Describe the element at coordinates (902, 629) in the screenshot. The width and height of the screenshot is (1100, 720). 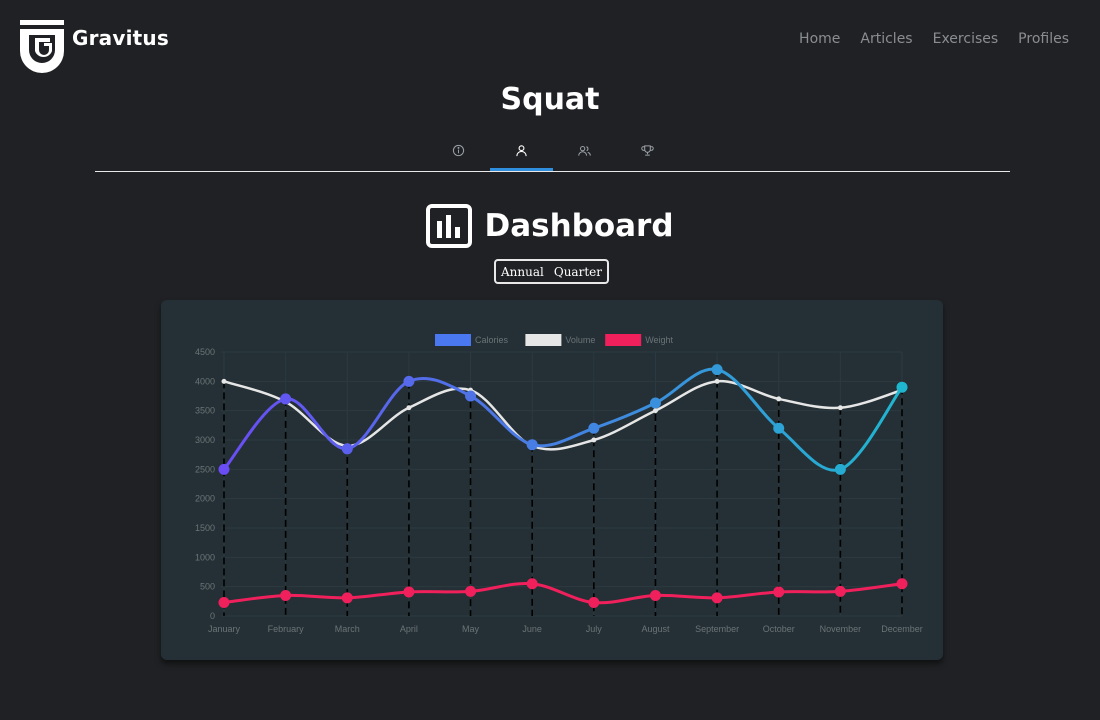
I see `x-tick-label: December` at that location.